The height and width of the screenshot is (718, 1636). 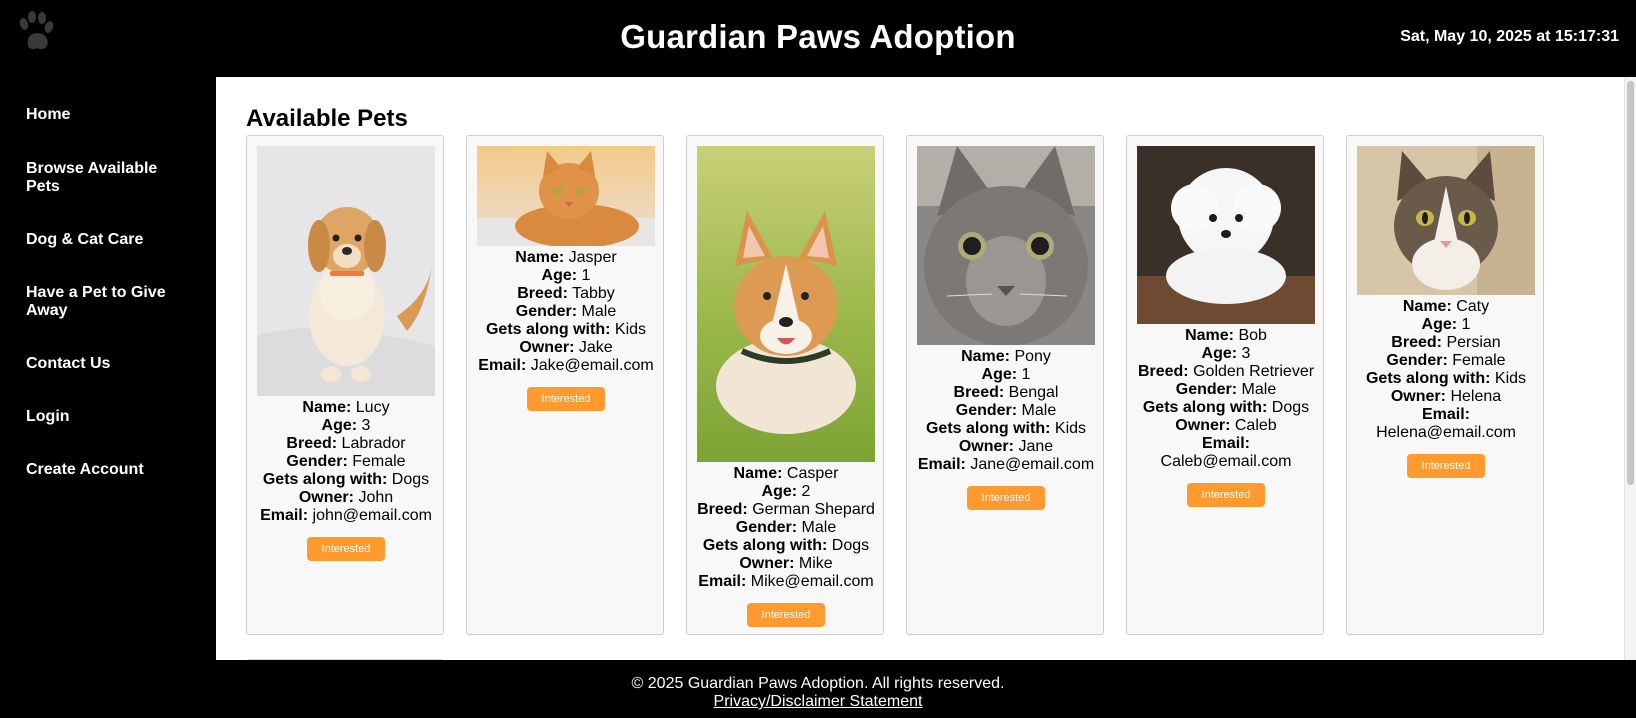 What do you see at coordinates (593, 293) in the screenshot?
I see `pet-breed: Tabby` at bounding box center [593, 293].